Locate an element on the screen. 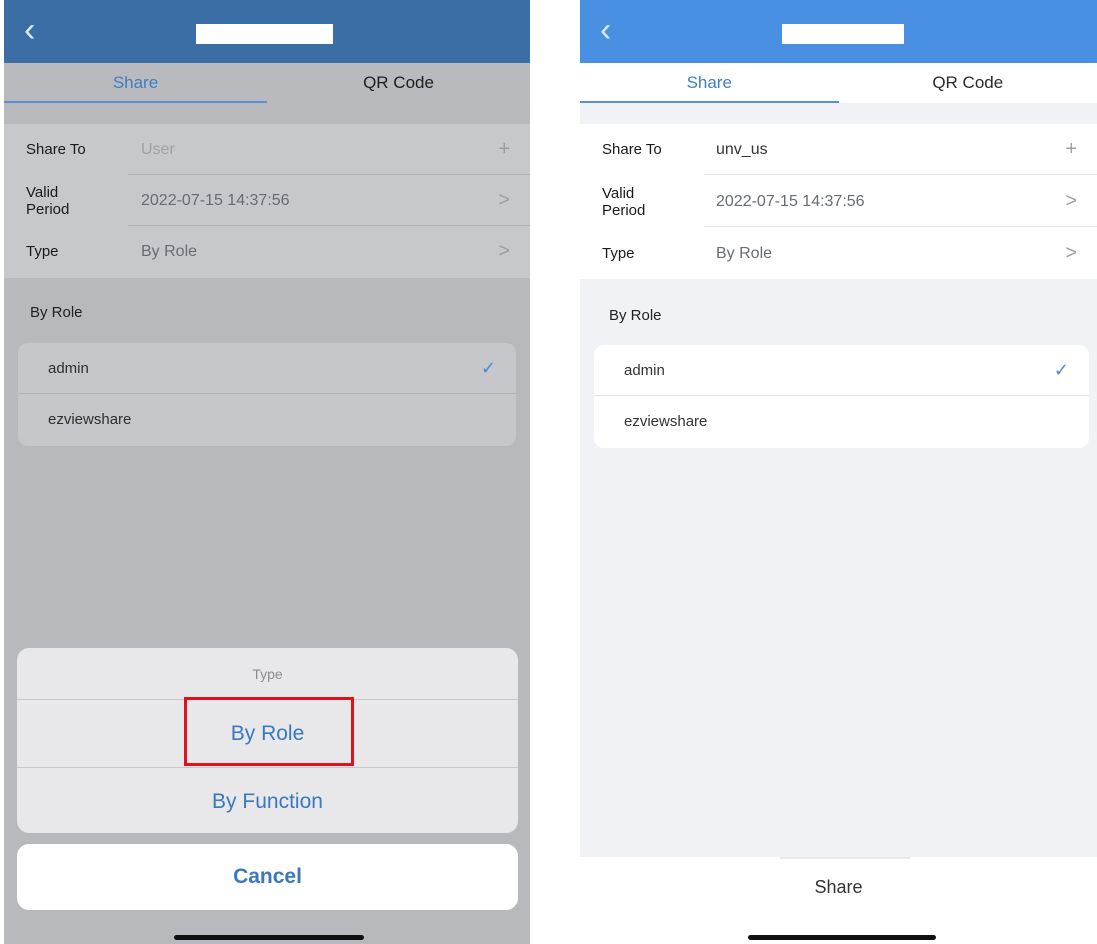  cancel-button: Cancel is located at coordinates (267, 877).